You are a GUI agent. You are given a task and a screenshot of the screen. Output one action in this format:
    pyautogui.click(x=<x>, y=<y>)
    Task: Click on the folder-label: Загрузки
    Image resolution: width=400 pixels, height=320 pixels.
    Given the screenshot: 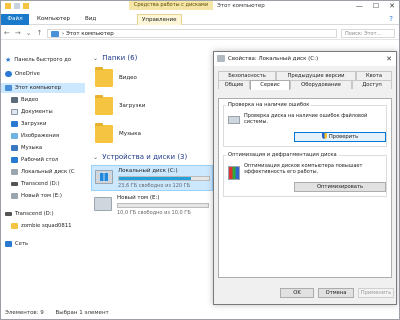 What is the action you would take?
    pyautogui.click(x=132, y=106)
    